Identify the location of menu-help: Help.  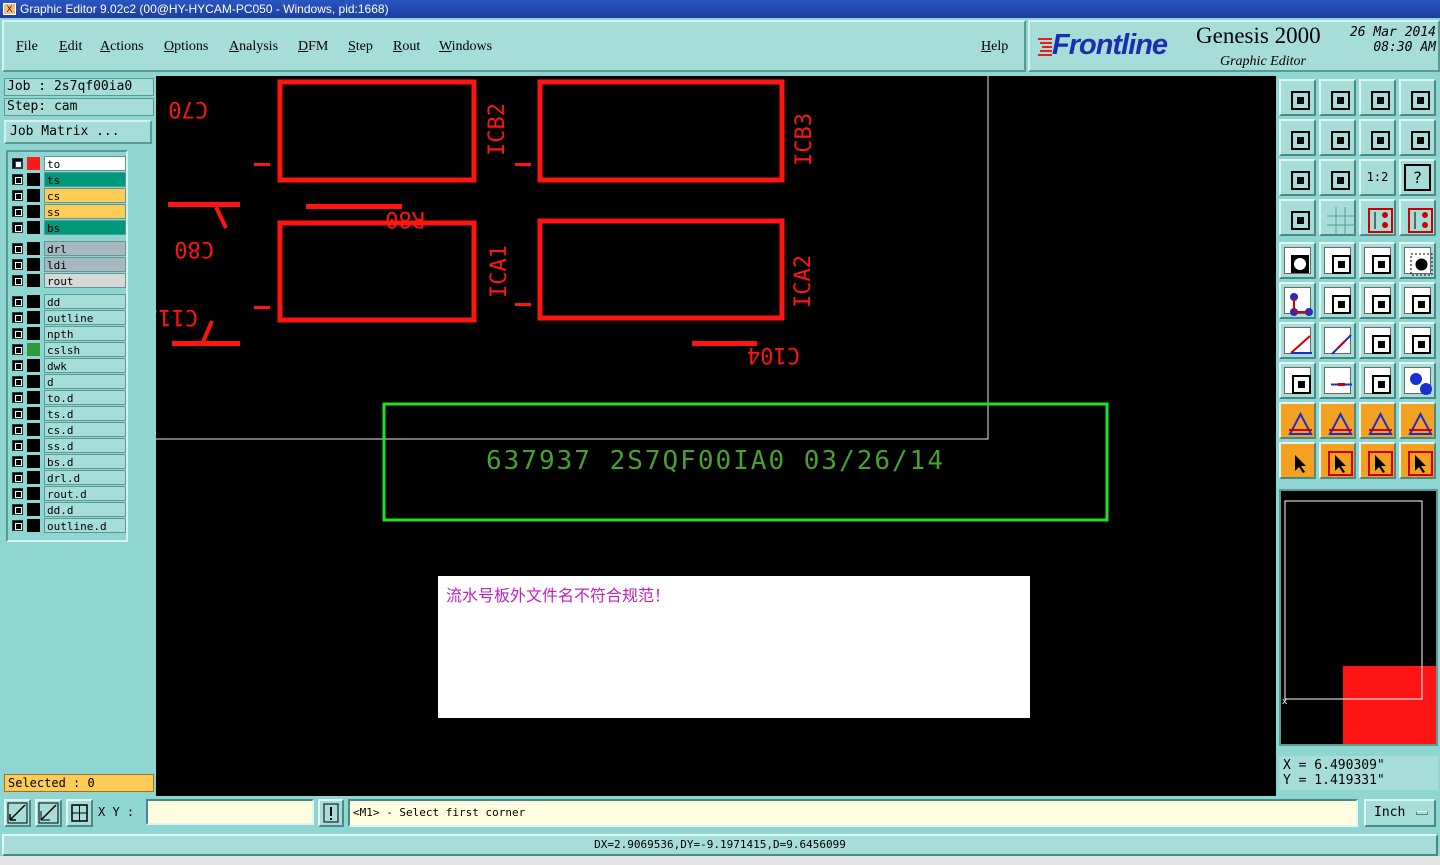
(994, 47).